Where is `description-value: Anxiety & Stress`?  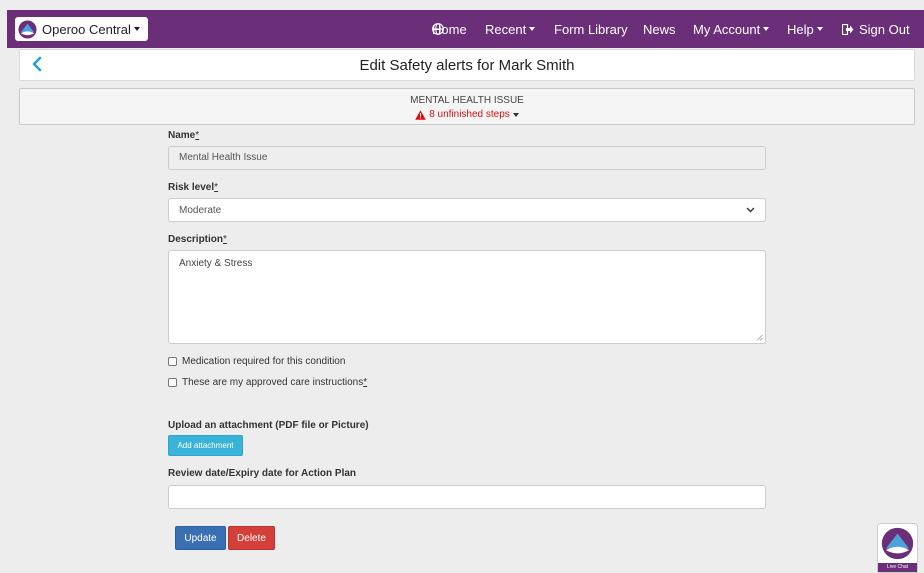
description-value: Anxiety & Stress is located at coordinates (216, 263).